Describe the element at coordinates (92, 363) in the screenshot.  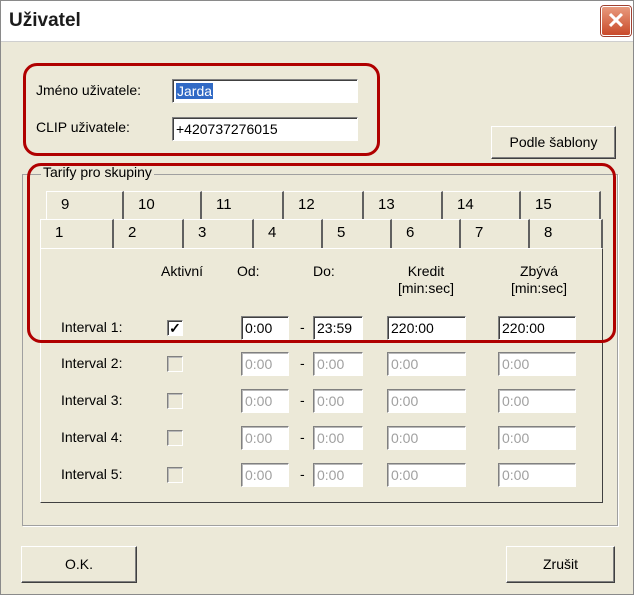
I see `interval-label: Interval 2:` at that location.